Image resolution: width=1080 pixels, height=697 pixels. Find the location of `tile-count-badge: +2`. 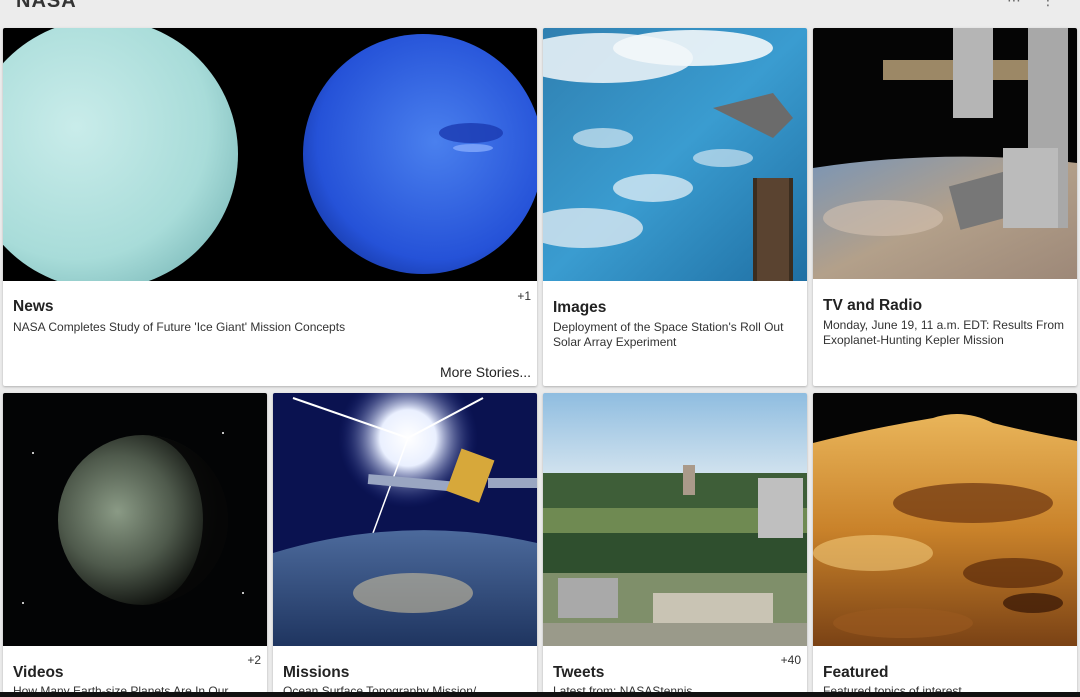

tile-count-badge: +2 is located at coordinates (254, 660).